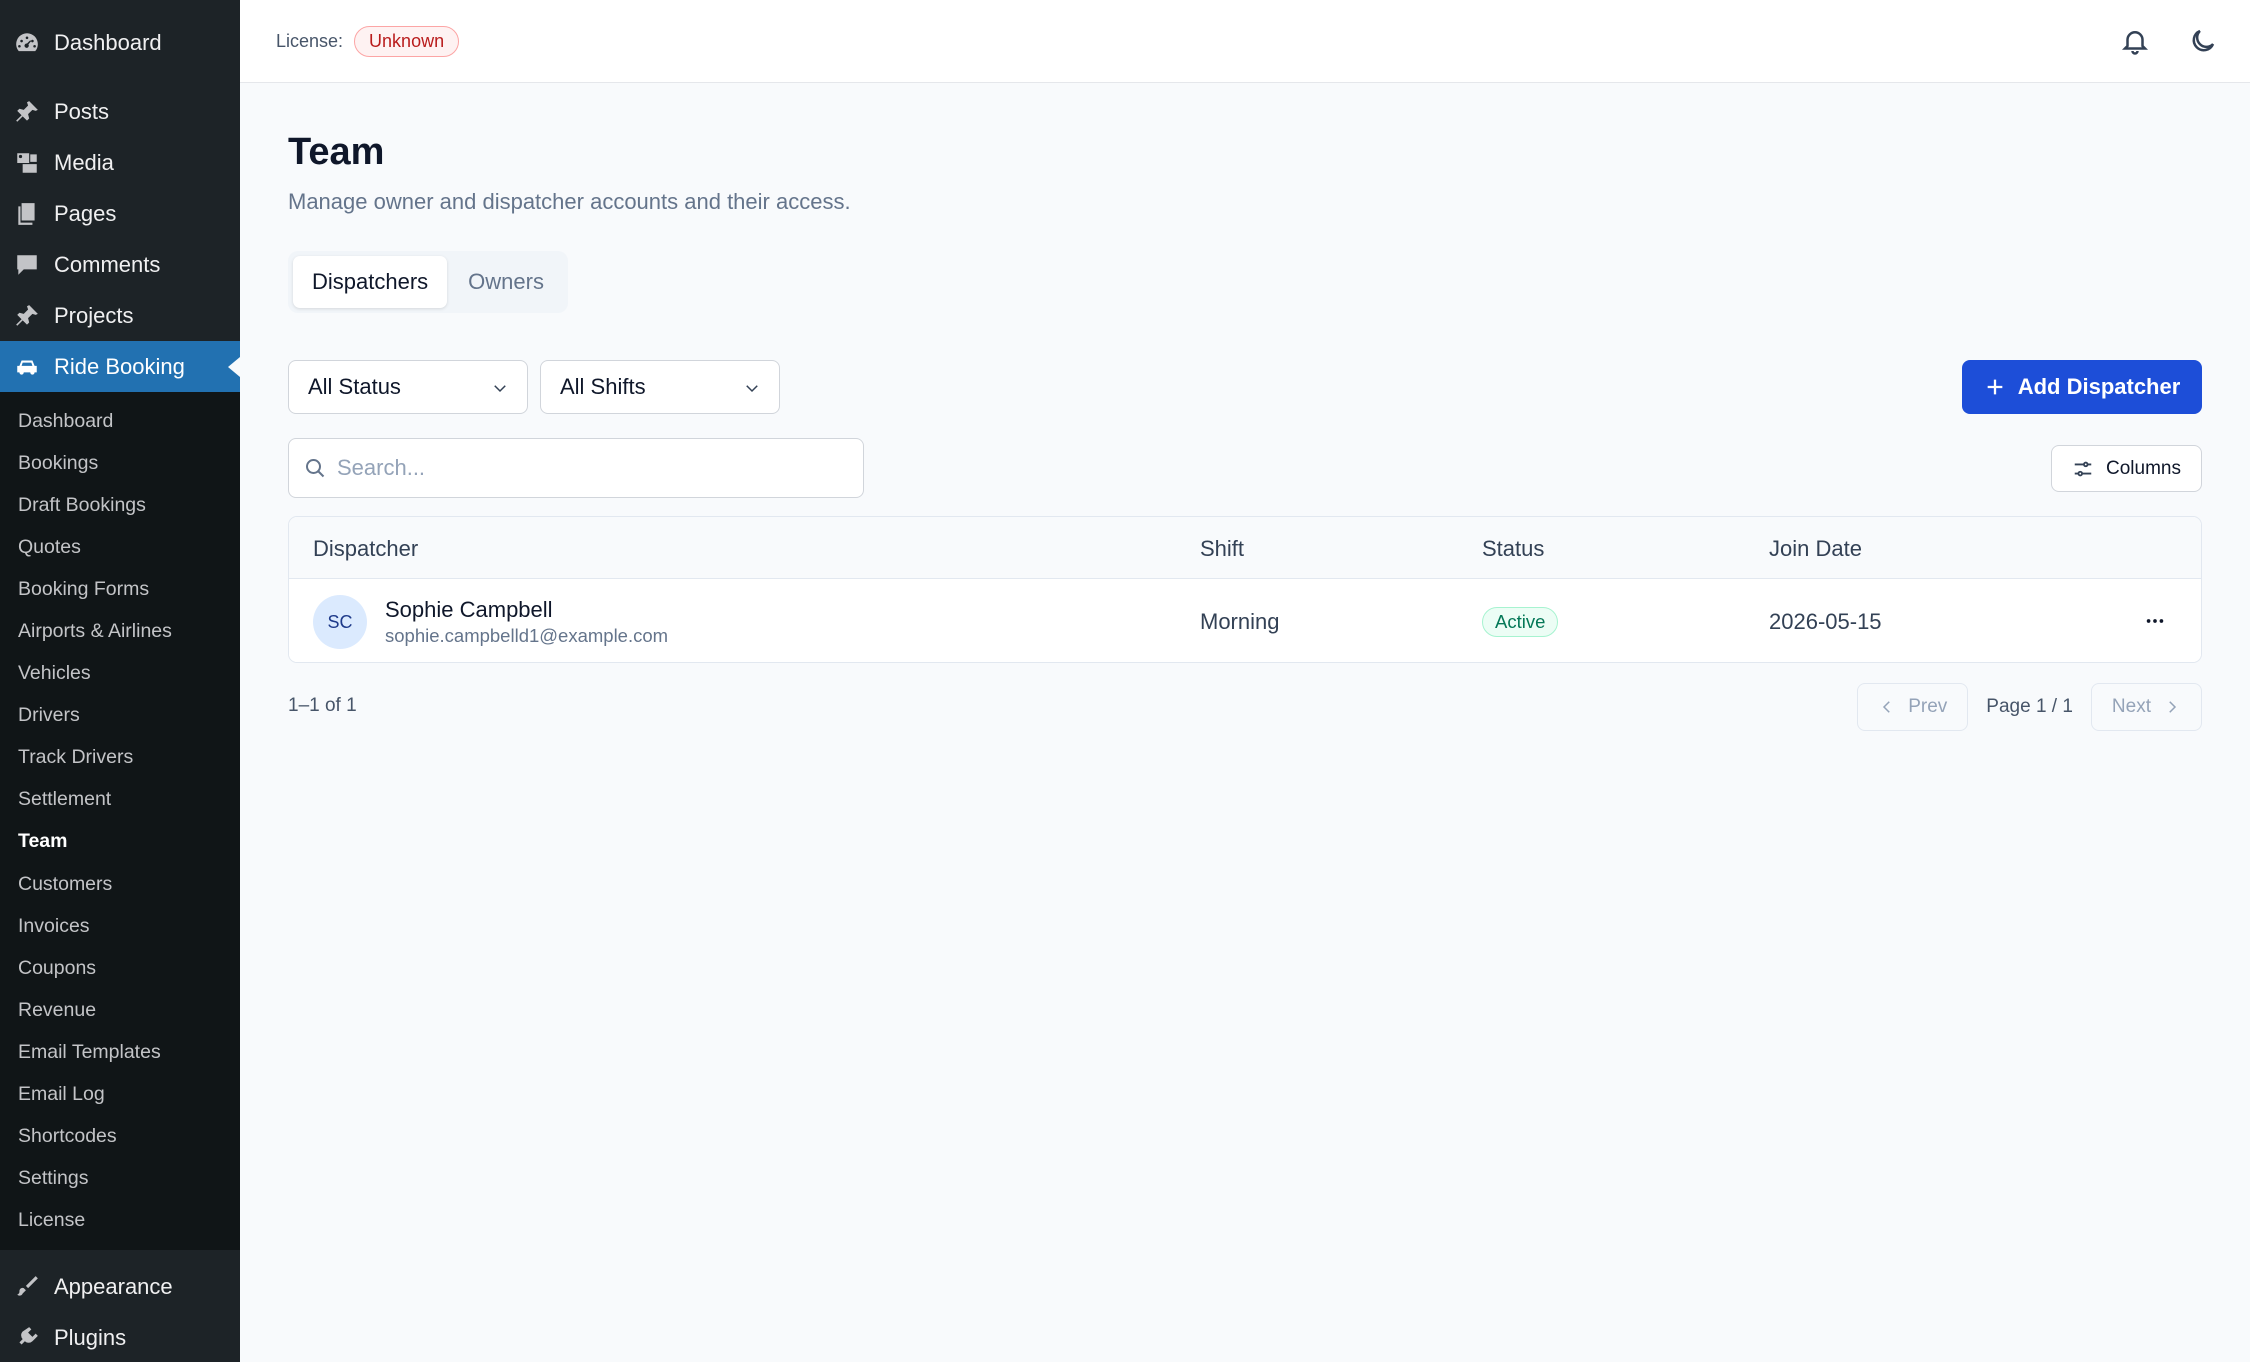  I want to click on submenu-item-customers: Customers, so click(120, 884).